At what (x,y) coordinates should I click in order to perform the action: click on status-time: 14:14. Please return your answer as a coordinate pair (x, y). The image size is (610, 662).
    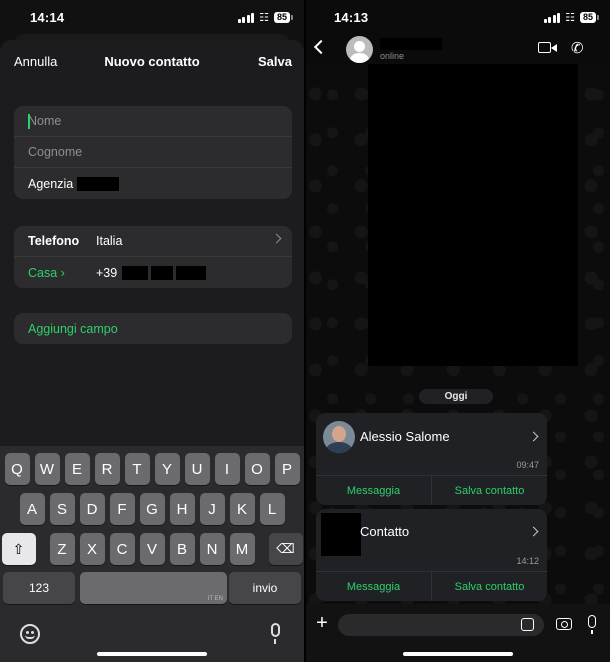
    Looking at the image, I should click on (47, 17).